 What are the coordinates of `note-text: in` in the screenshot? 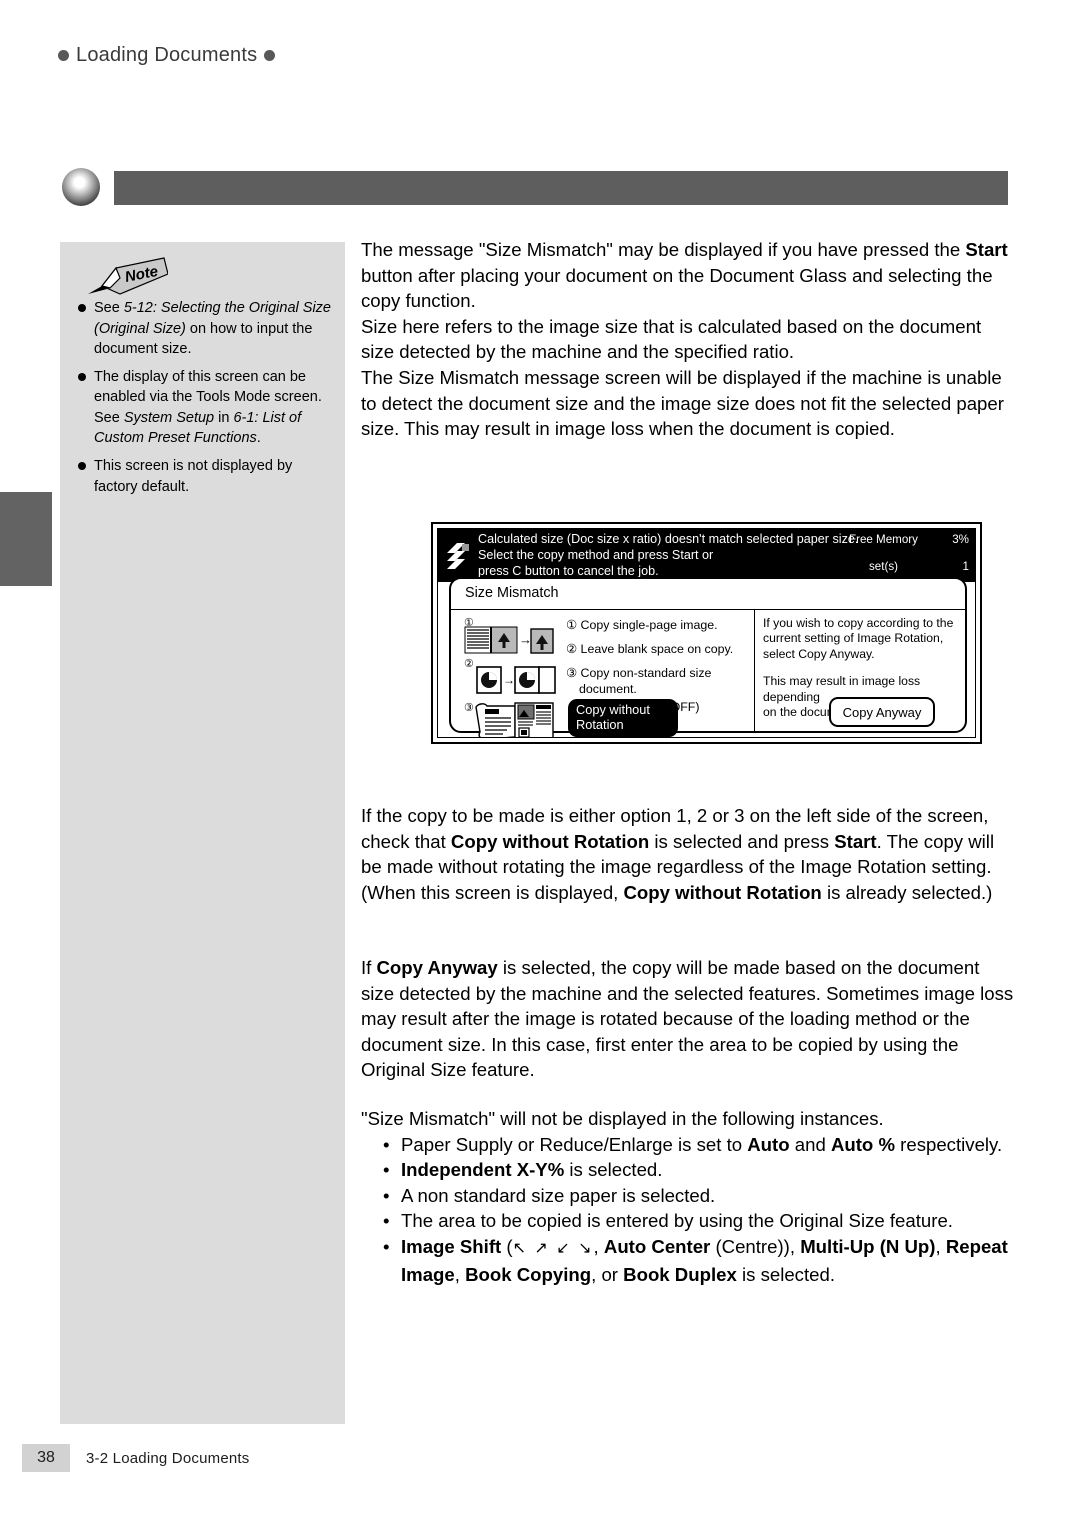 It's located at (224, 417).